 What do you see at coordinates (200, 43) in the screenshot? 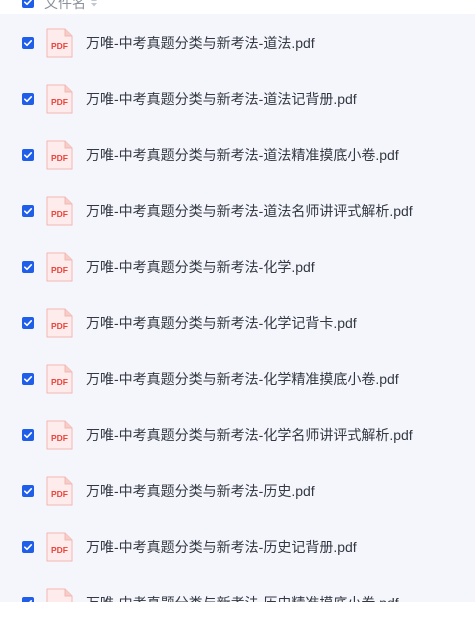
I see `file-name: 万唯-中考真题分类与新考法-道法.pdf` at bounding box center [200, 43].